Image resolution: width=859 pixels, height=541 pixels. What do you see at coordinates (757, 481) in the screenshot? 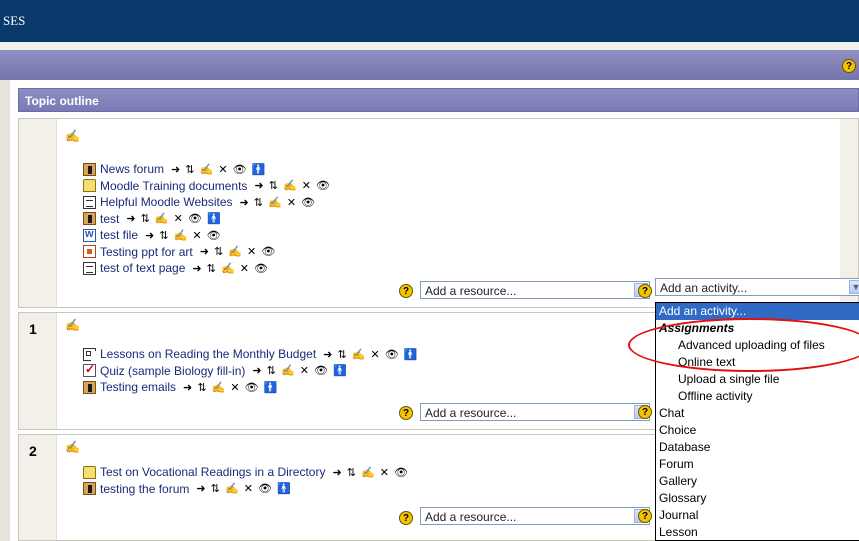
I see `dropdown-option: Gallery` at bounding box center [757, 481].